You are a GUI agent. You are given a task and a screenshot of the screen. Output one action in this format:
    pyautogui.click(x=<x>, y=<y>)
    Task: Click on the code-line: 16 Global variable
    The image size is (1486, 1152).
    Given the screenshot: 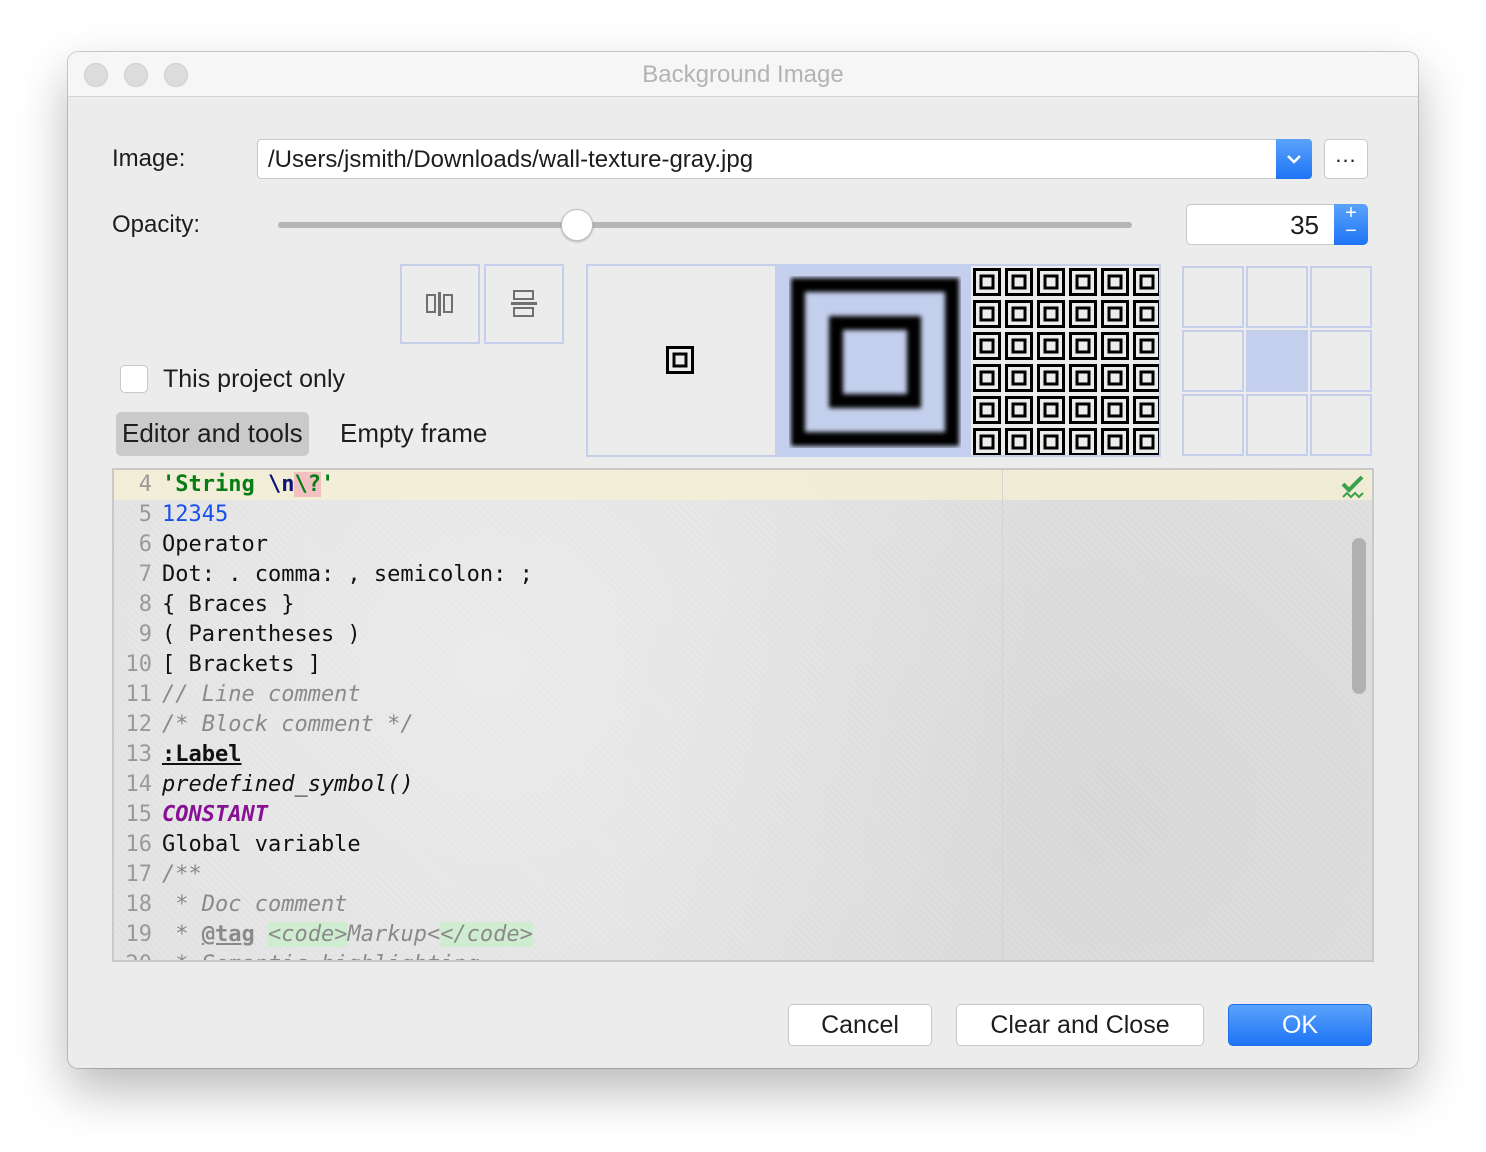 What is the action you would take?
    pyautogui.click(x=237, y=845)
    